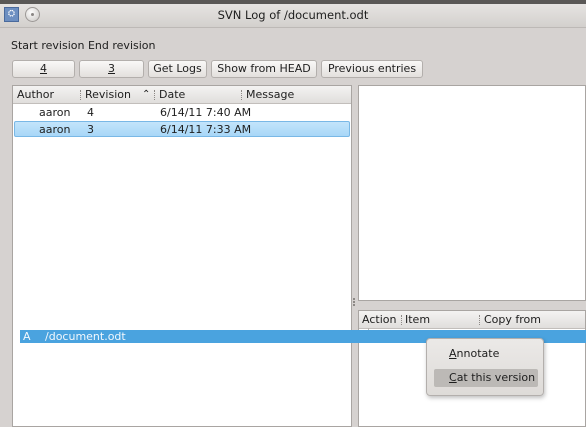 This screenshot has width=586, height=427. Describe the element at coordinates (372, 69) in the screenshot. I see `previous-entries-button: Previous entries` at that location.